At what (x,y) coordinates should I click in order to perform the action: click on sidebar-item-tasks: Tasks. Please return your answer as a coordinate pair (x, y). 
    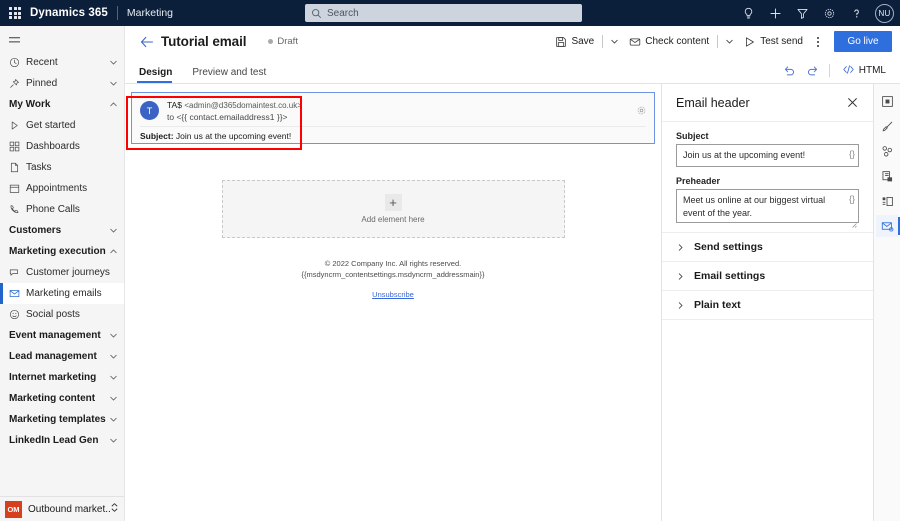
    Looking at the image, I should click on (62, 167).